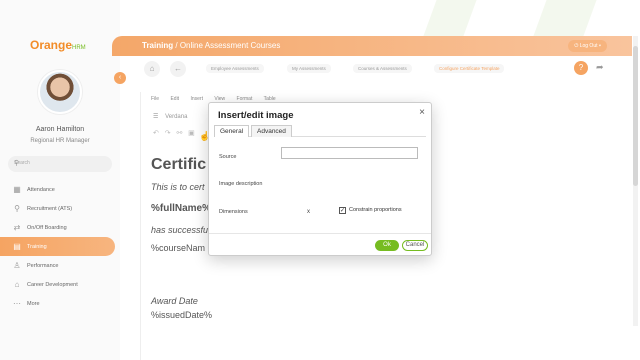 This screenshot has height=360, width=640. What do you see at coordinates (17, 246) in the screenshot?
I see `training-icon: ▤` at bounding box center [17, 246].